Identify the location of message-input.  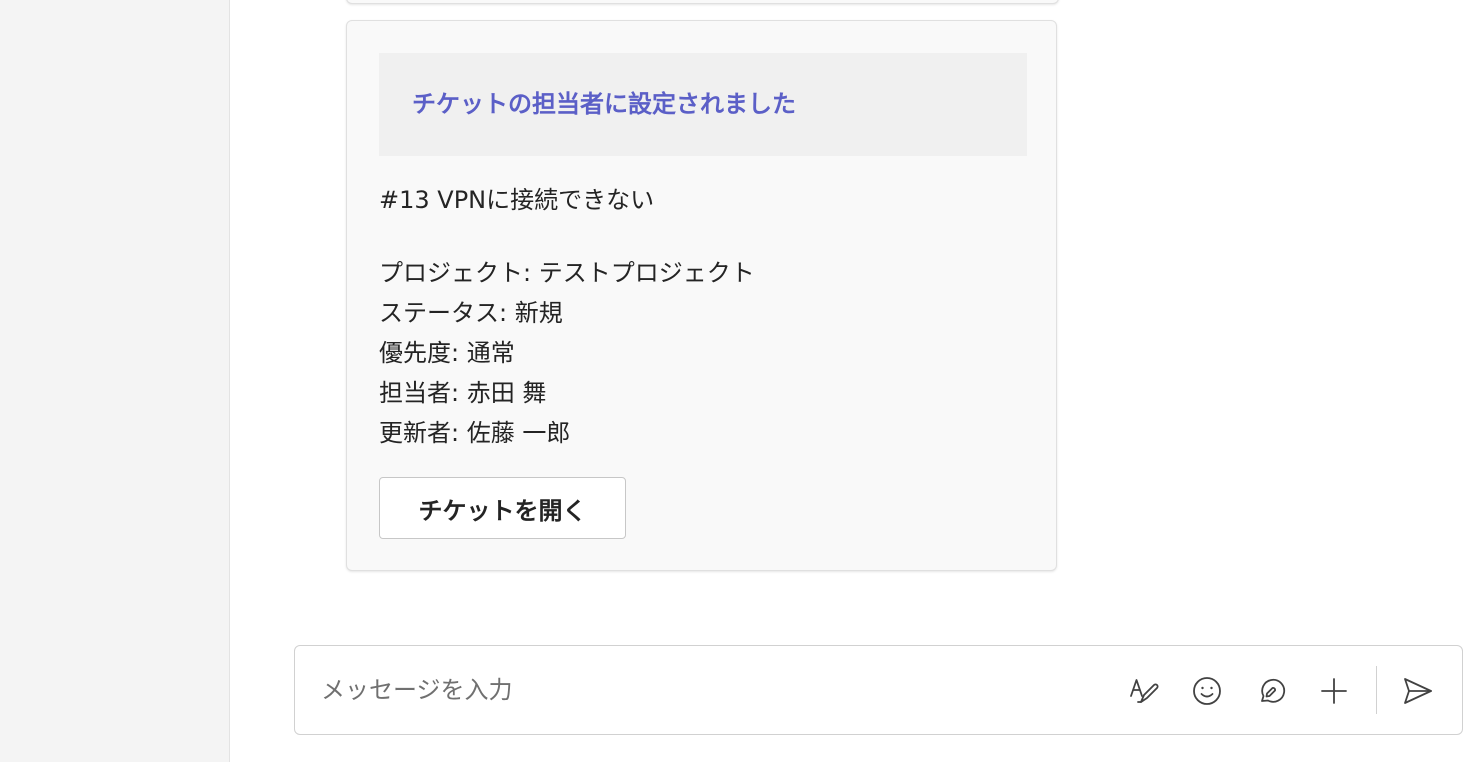
(711, 690).